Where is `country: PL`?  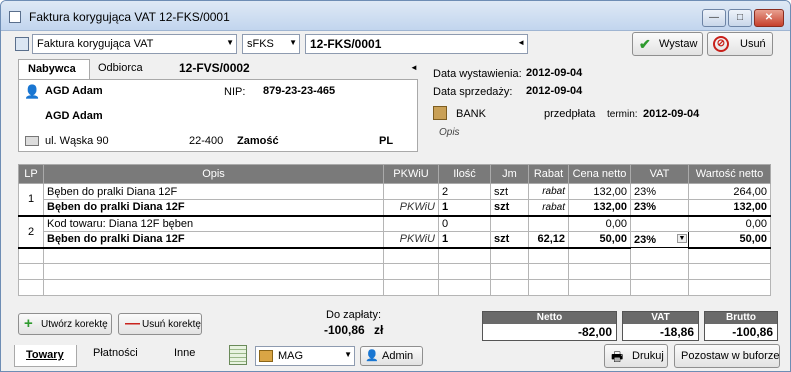
country: PL is located at coordinates (386, 141).